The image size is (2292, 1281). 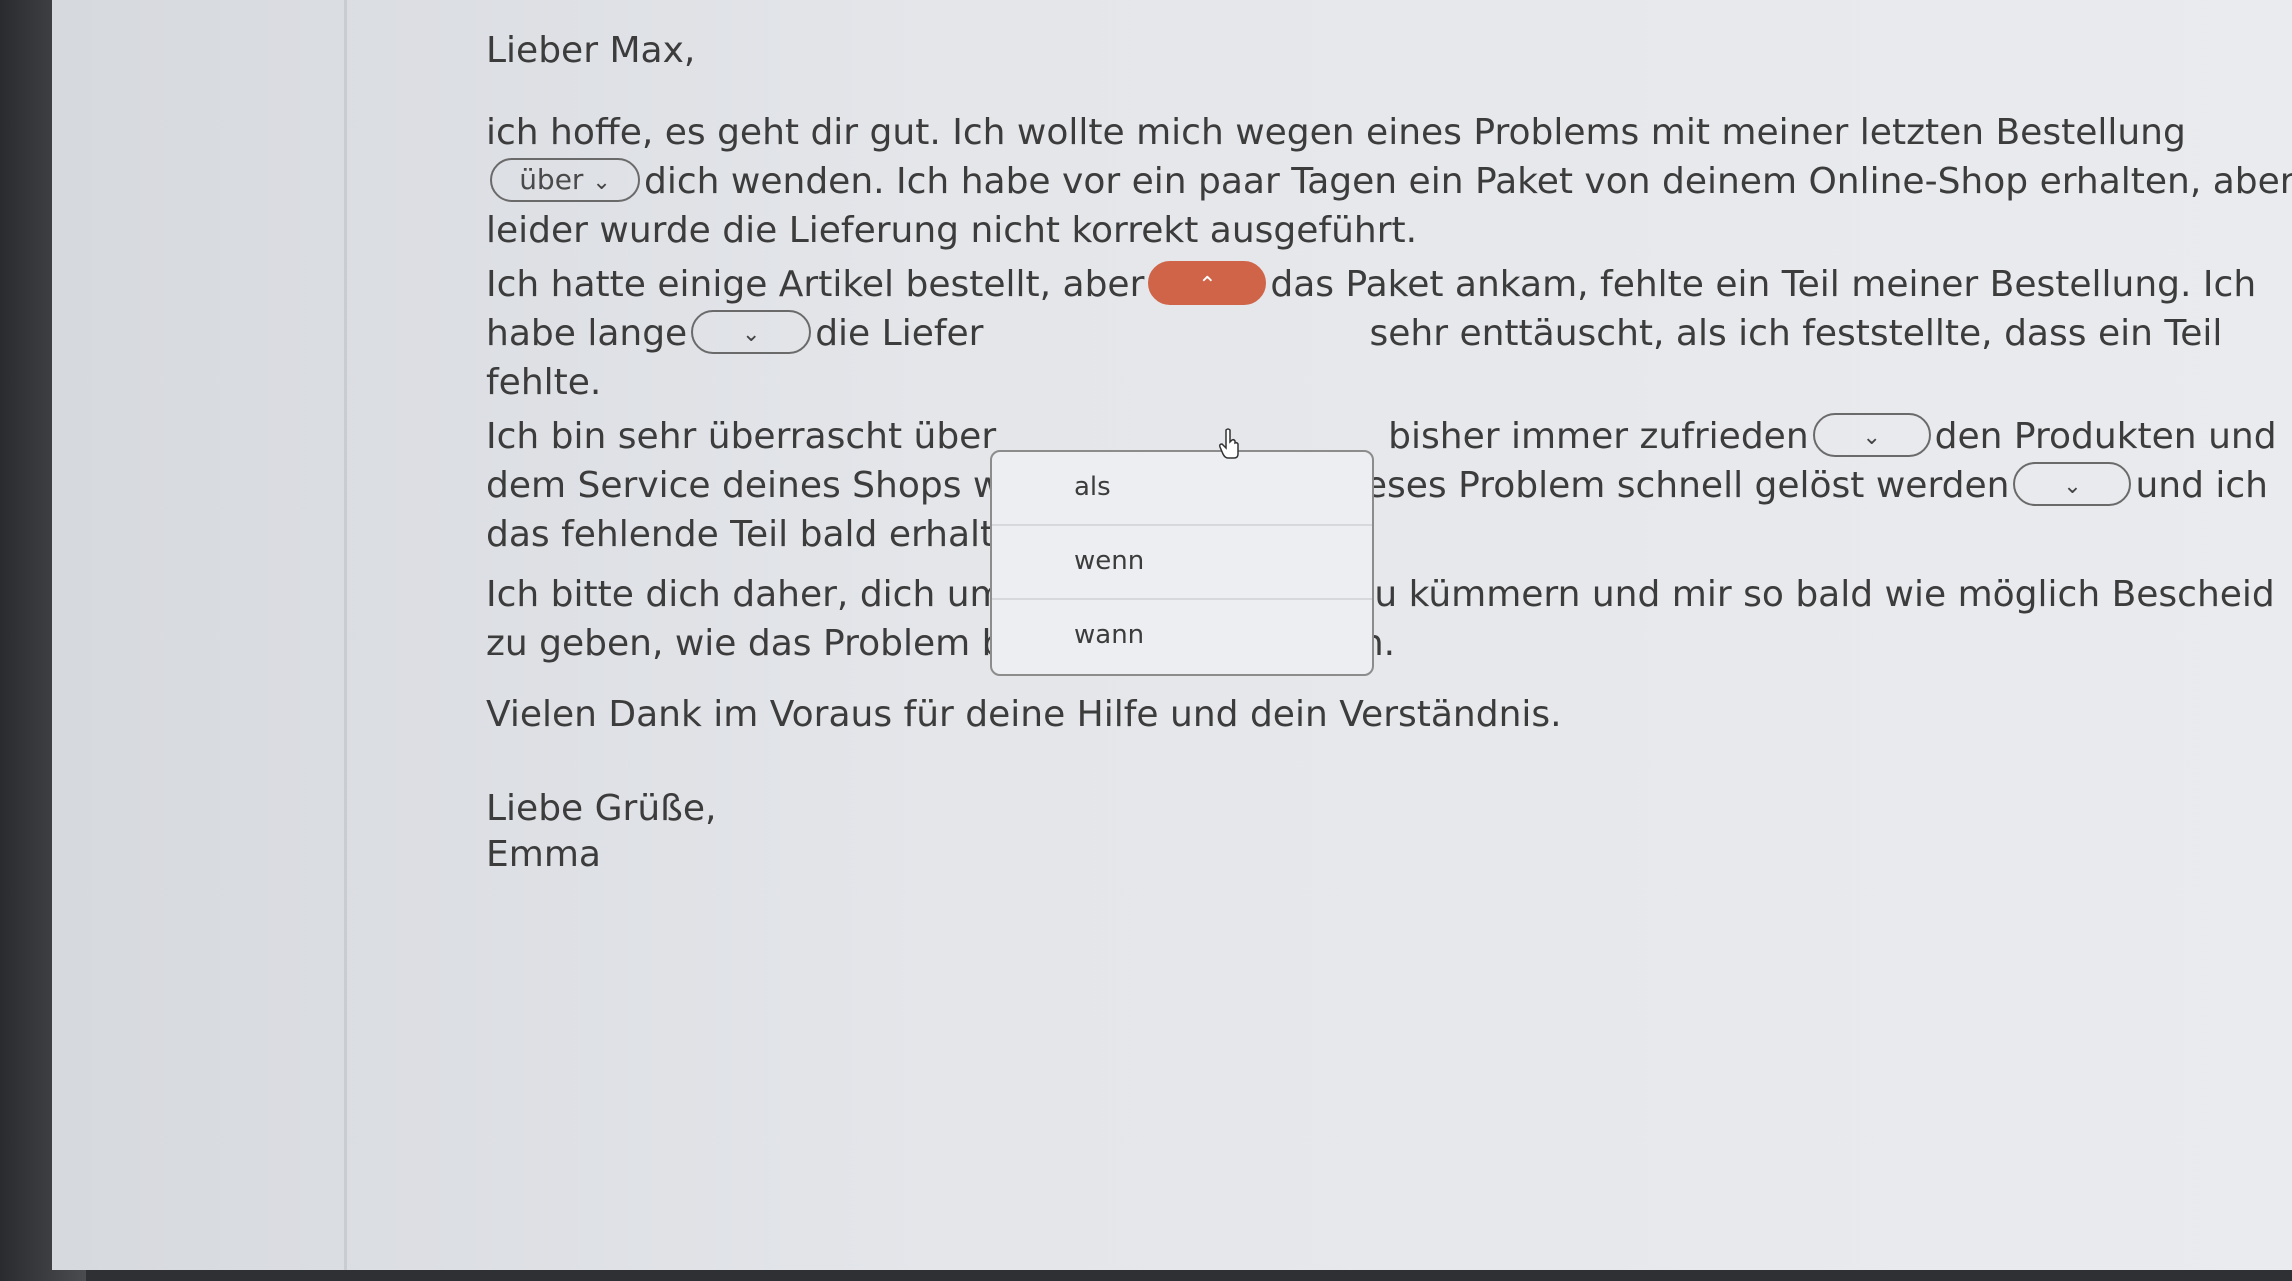 I want to click on option-label: als, so click(x=1092, y=487).